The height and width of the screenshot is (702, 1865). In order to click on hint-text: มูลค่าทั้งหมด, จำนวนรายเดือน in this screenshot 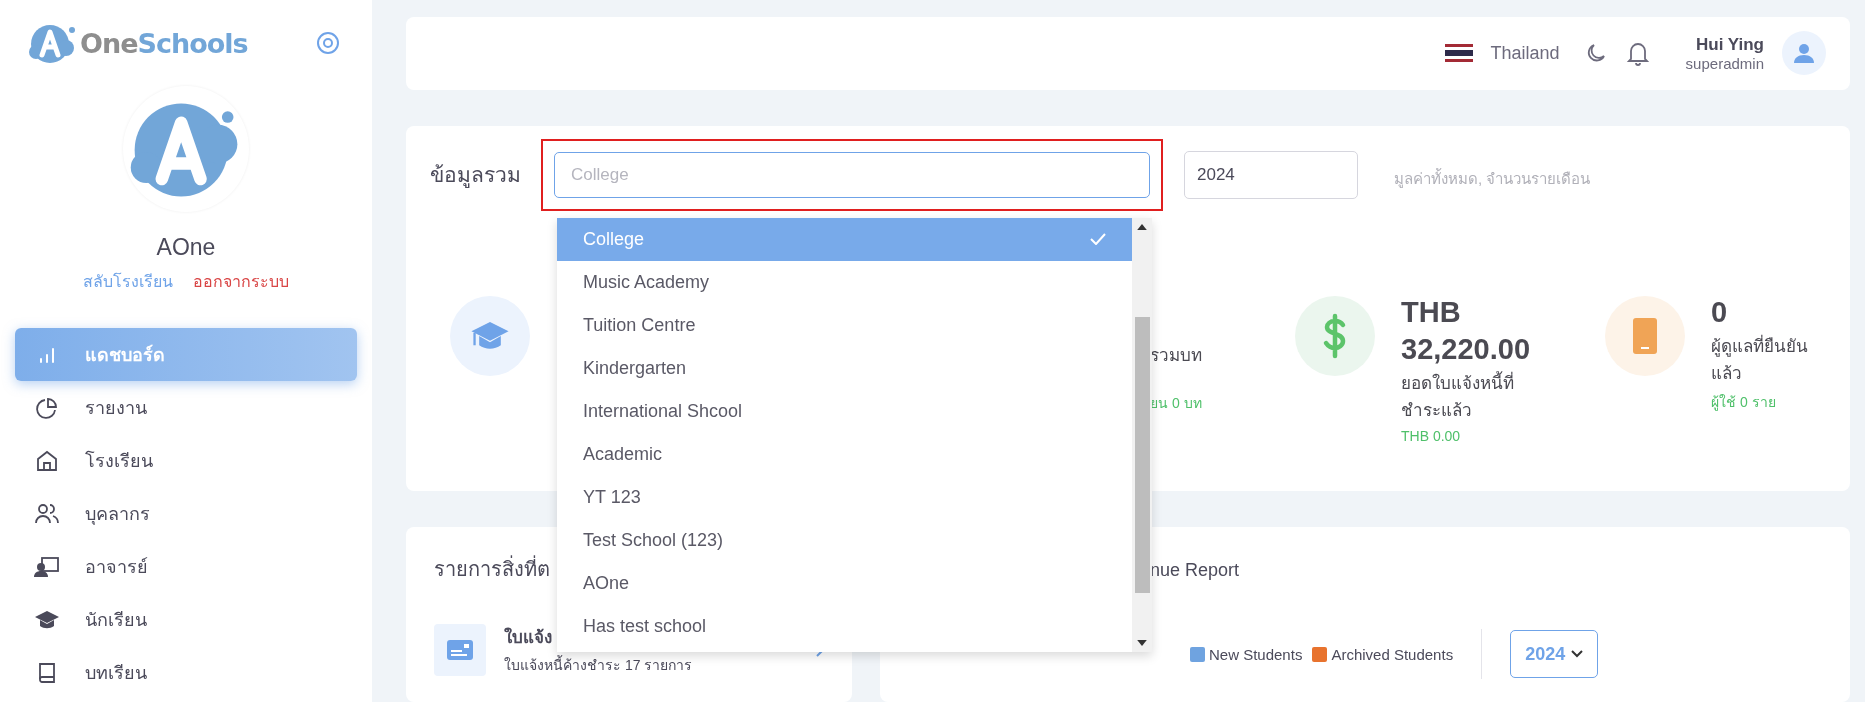, I will do `click(1492, 178)`.